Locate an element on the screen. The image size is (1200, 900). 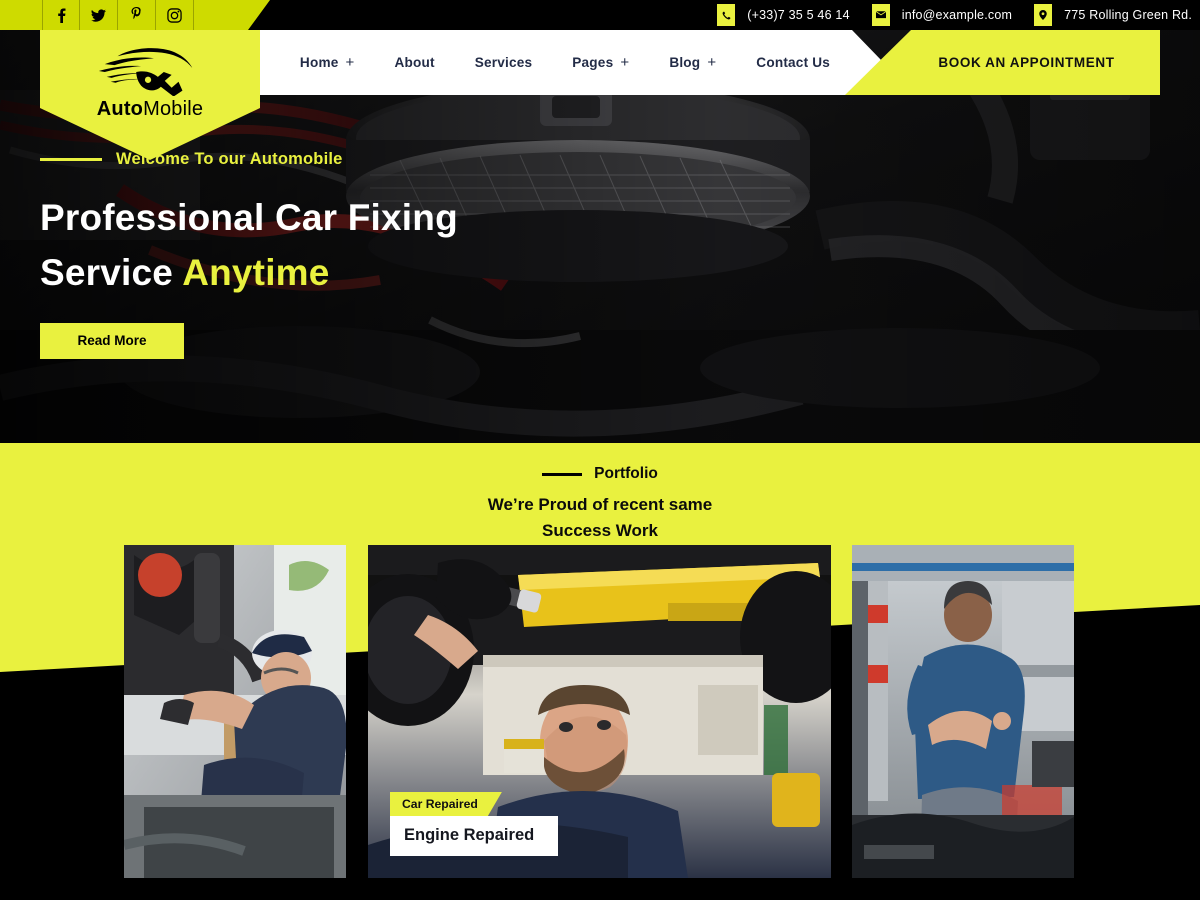
portfolio-label-row: Portfolio is located at coordinates (600, 474).